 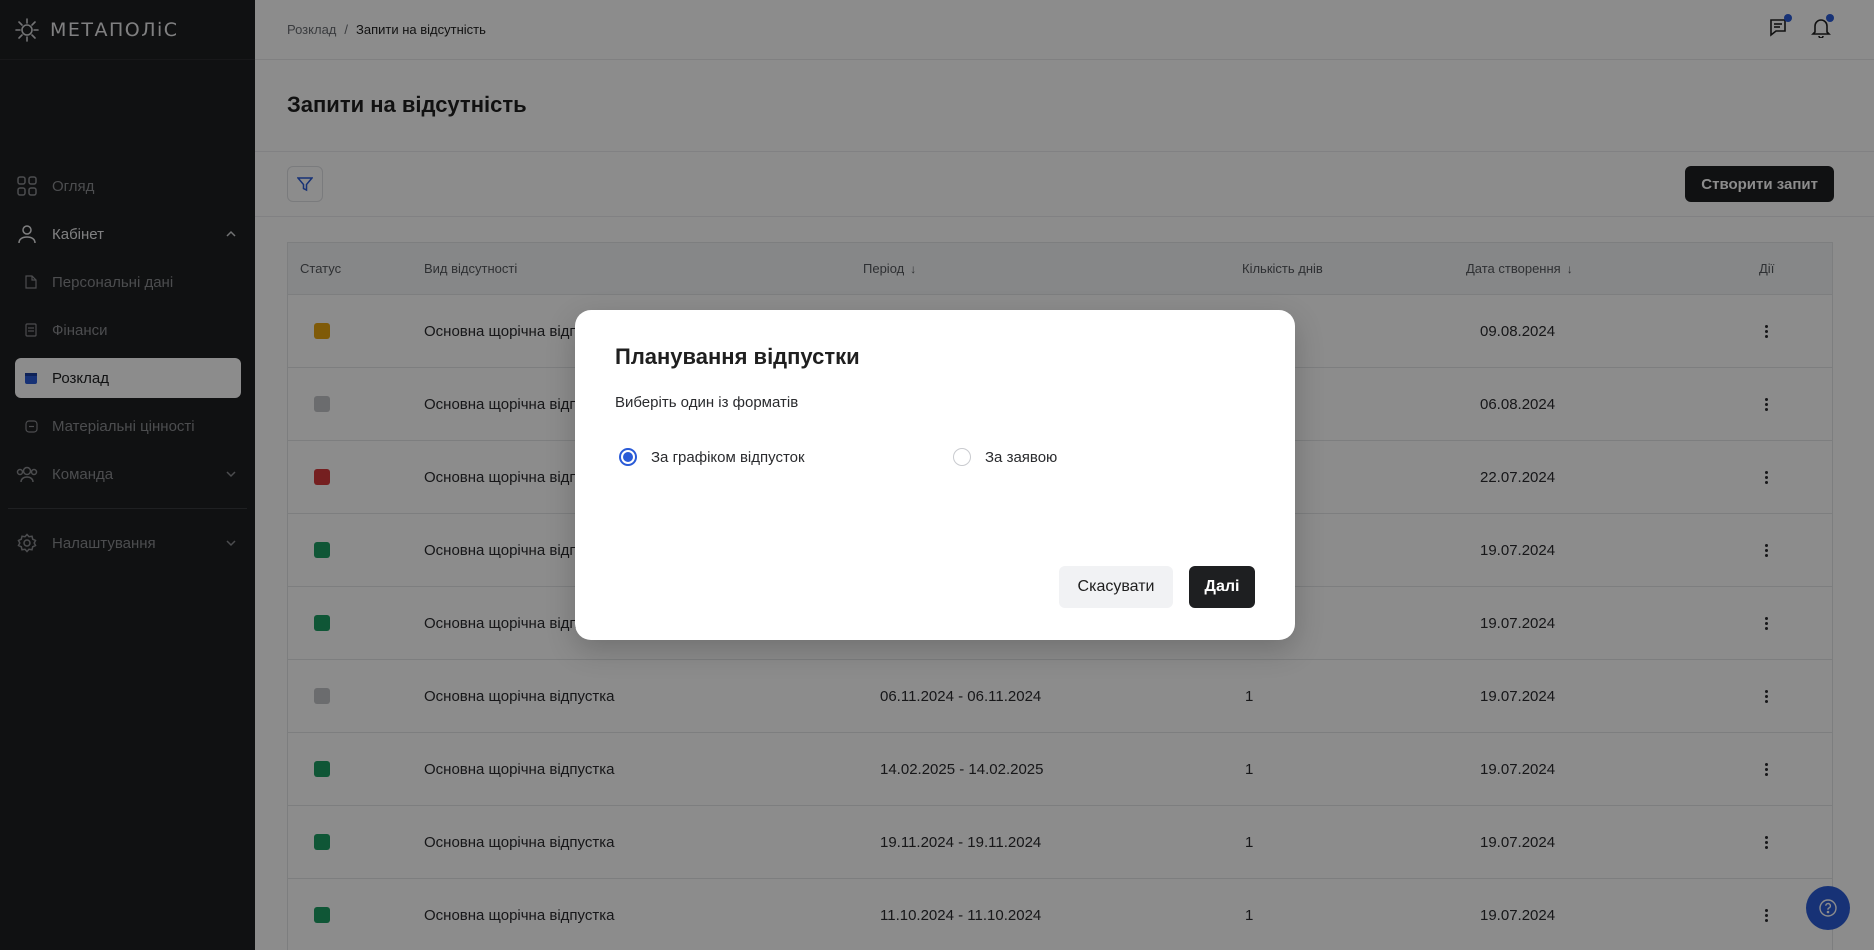 What do you see at coordinates (707, 402) in the screenshot?
I see `modal-subtitle: Виберіть один із форматів` at bounding box center [707, 402].